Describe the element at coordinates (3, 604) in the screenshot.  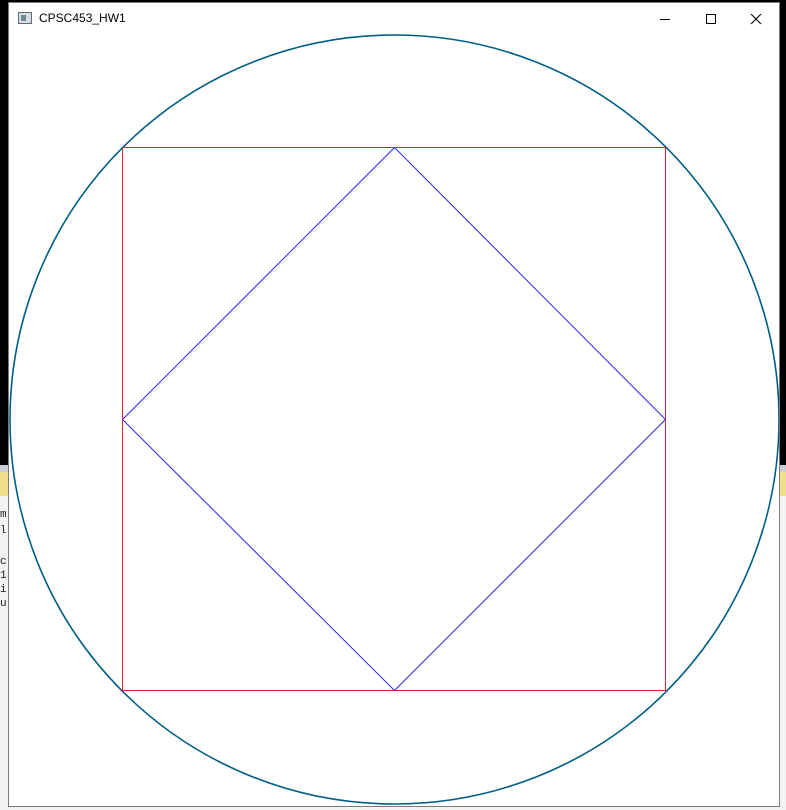
I see `console-glyph: u` at that location.